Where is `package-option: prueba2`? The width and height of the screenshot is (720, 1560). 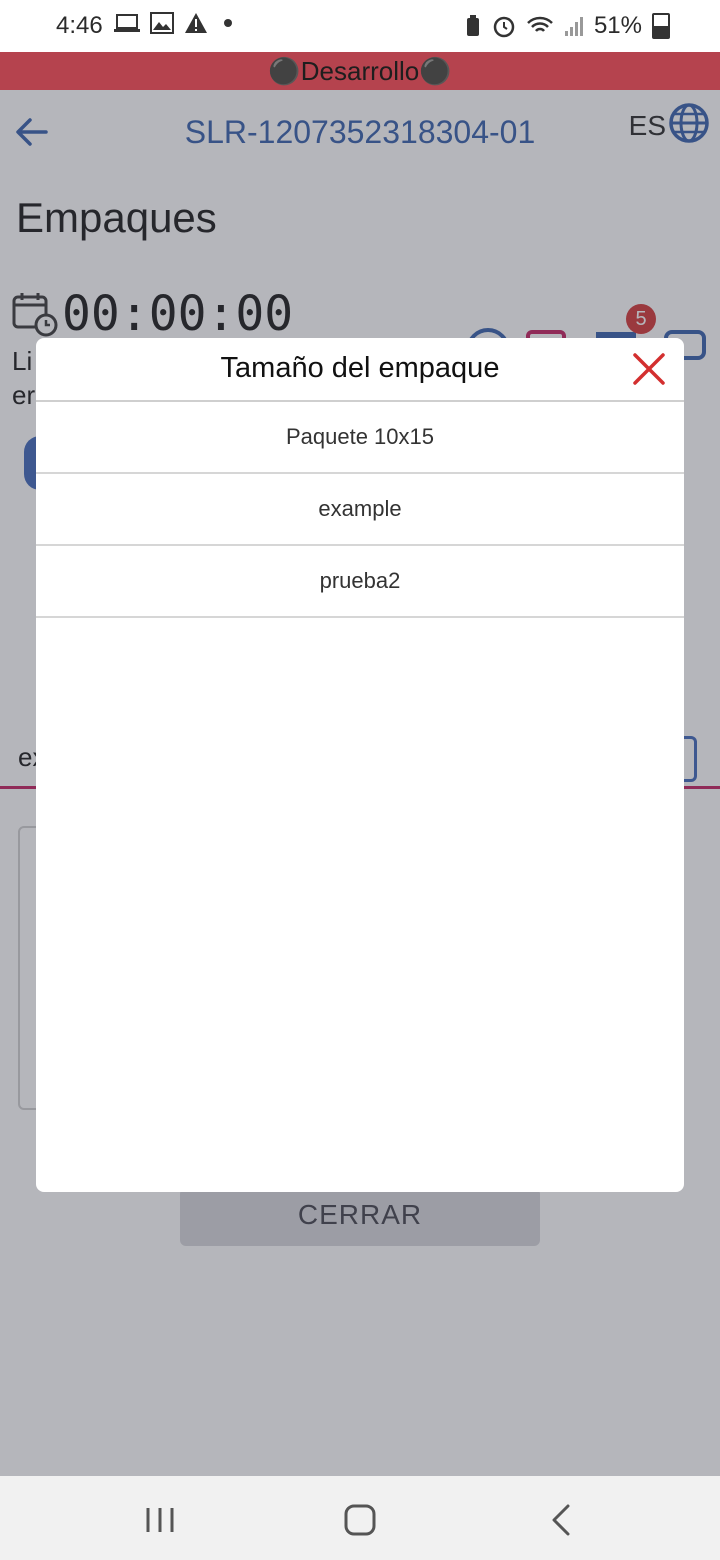 package-option: prueba2 is located at coordinates (360, 582).